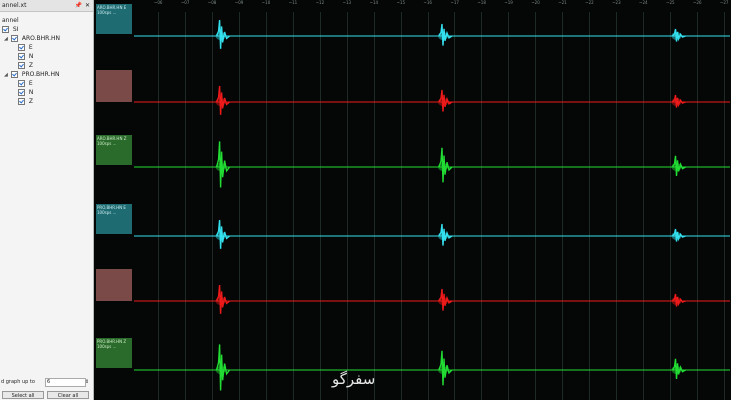  I want to click on tree-node-si: SI, so click(10, 29).